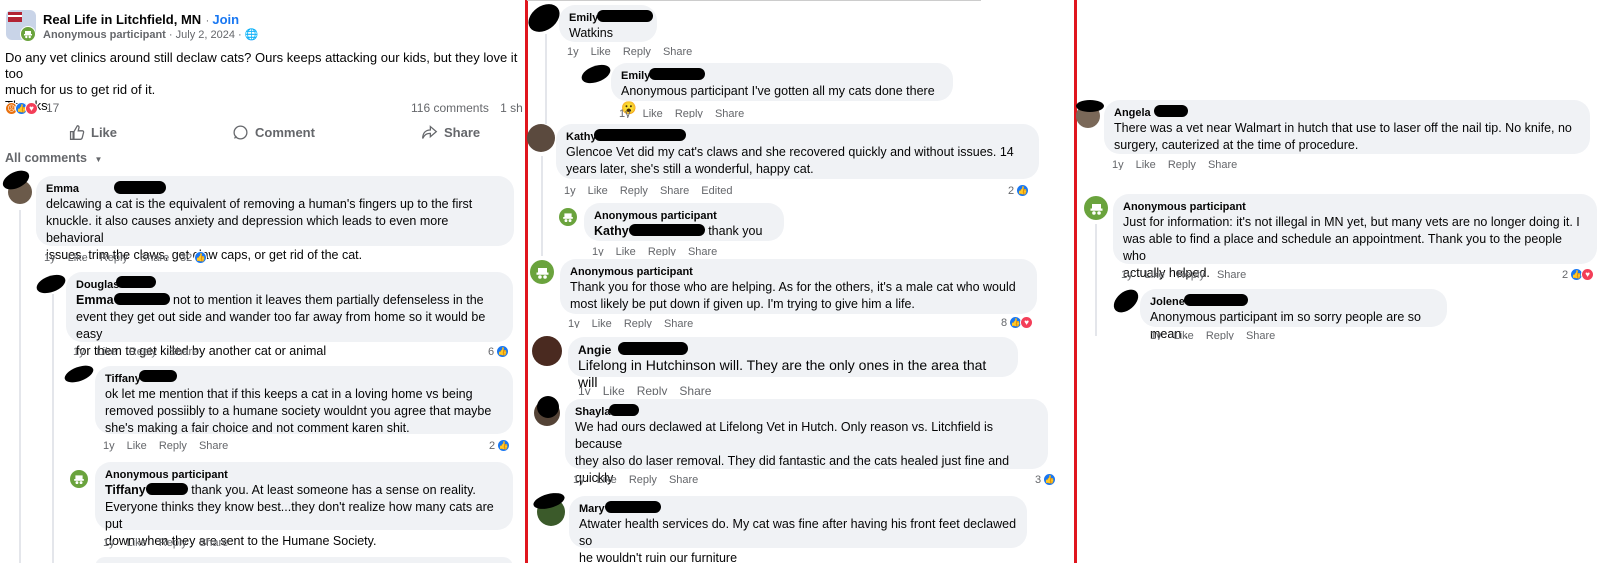  I want to click on shares-count: 1 sh, so click(511, 108).